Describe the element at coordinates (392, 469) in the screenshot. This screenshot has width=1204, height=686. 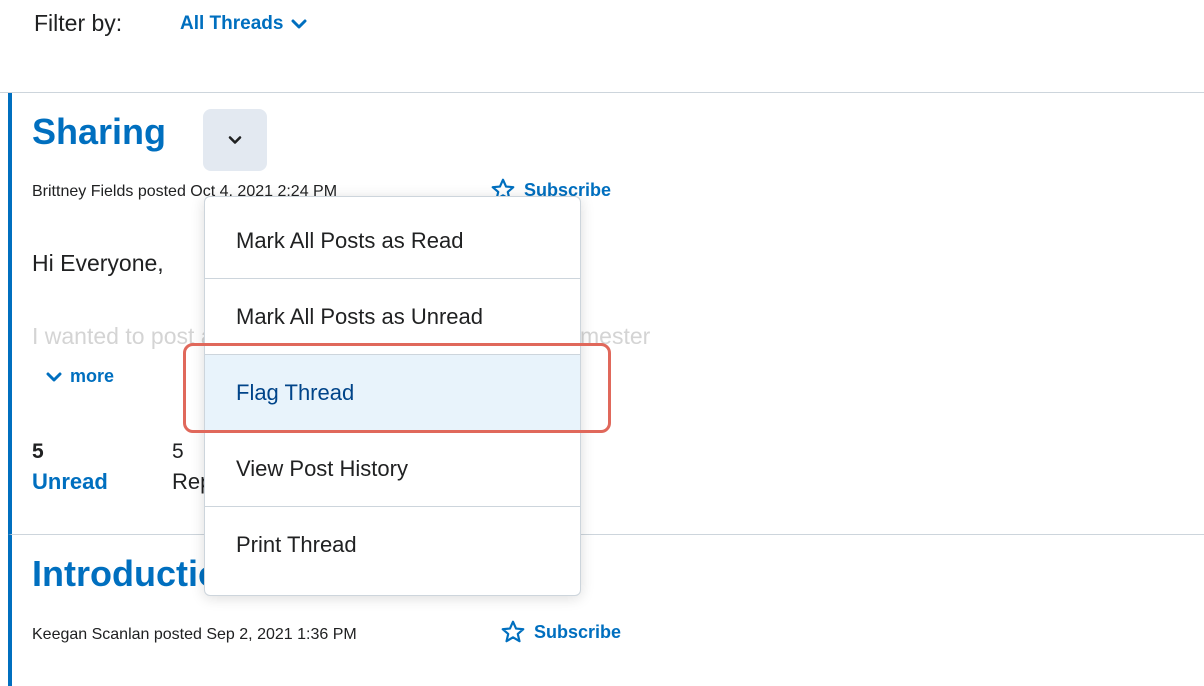
I see `menu-item-view-post-history: View Post History` at that location.